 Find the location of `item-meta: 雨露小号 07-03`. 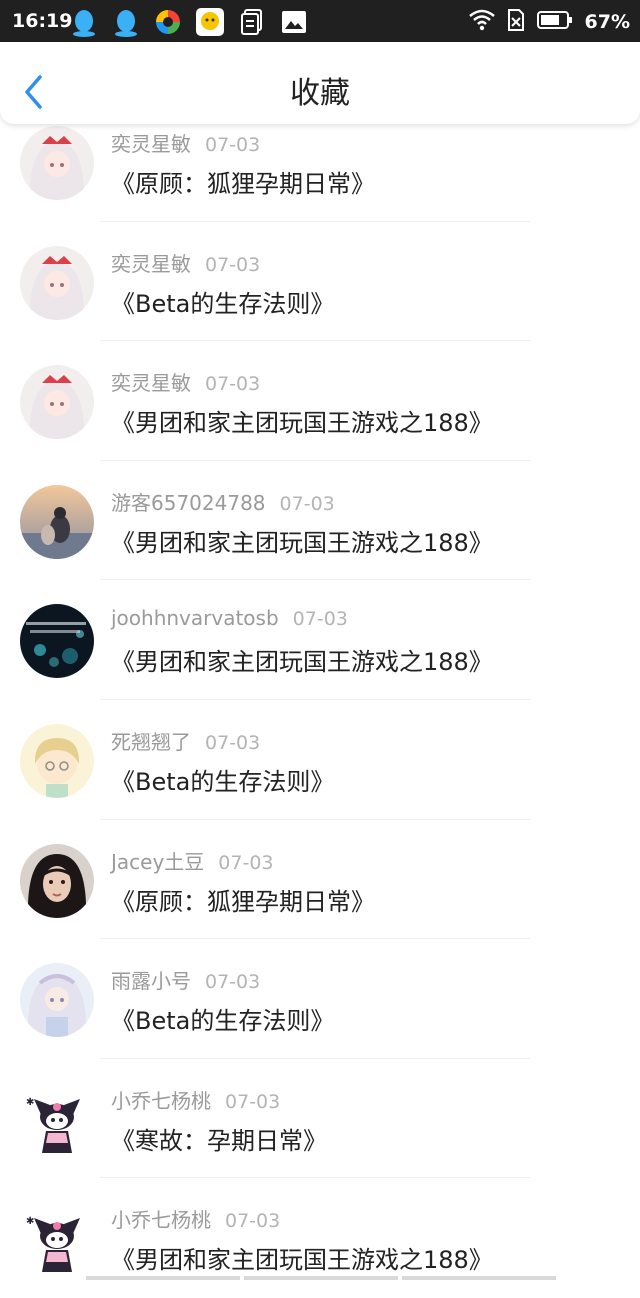

item-meta: 雨露小号 07-03 is located at coordinates (185, 979).